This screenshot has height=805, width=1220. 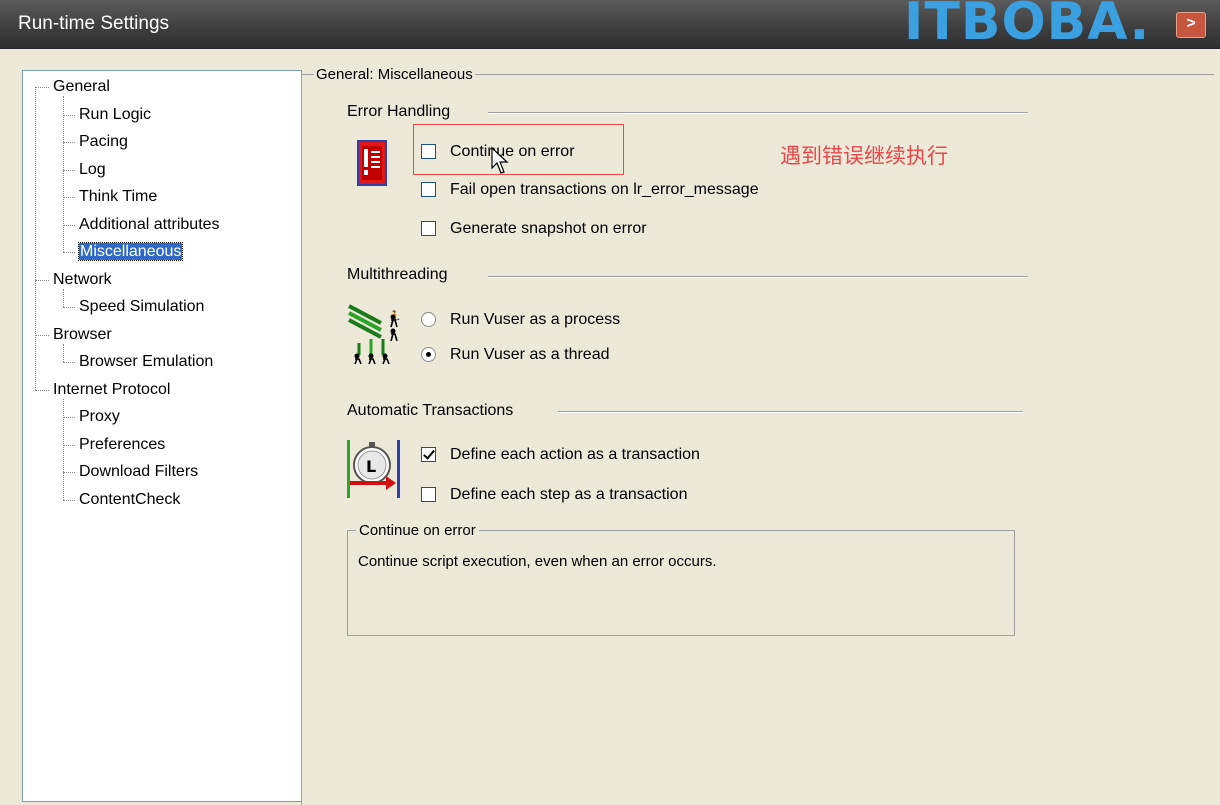 I want to click on error-handling-icon, so click(x=372, y=165).